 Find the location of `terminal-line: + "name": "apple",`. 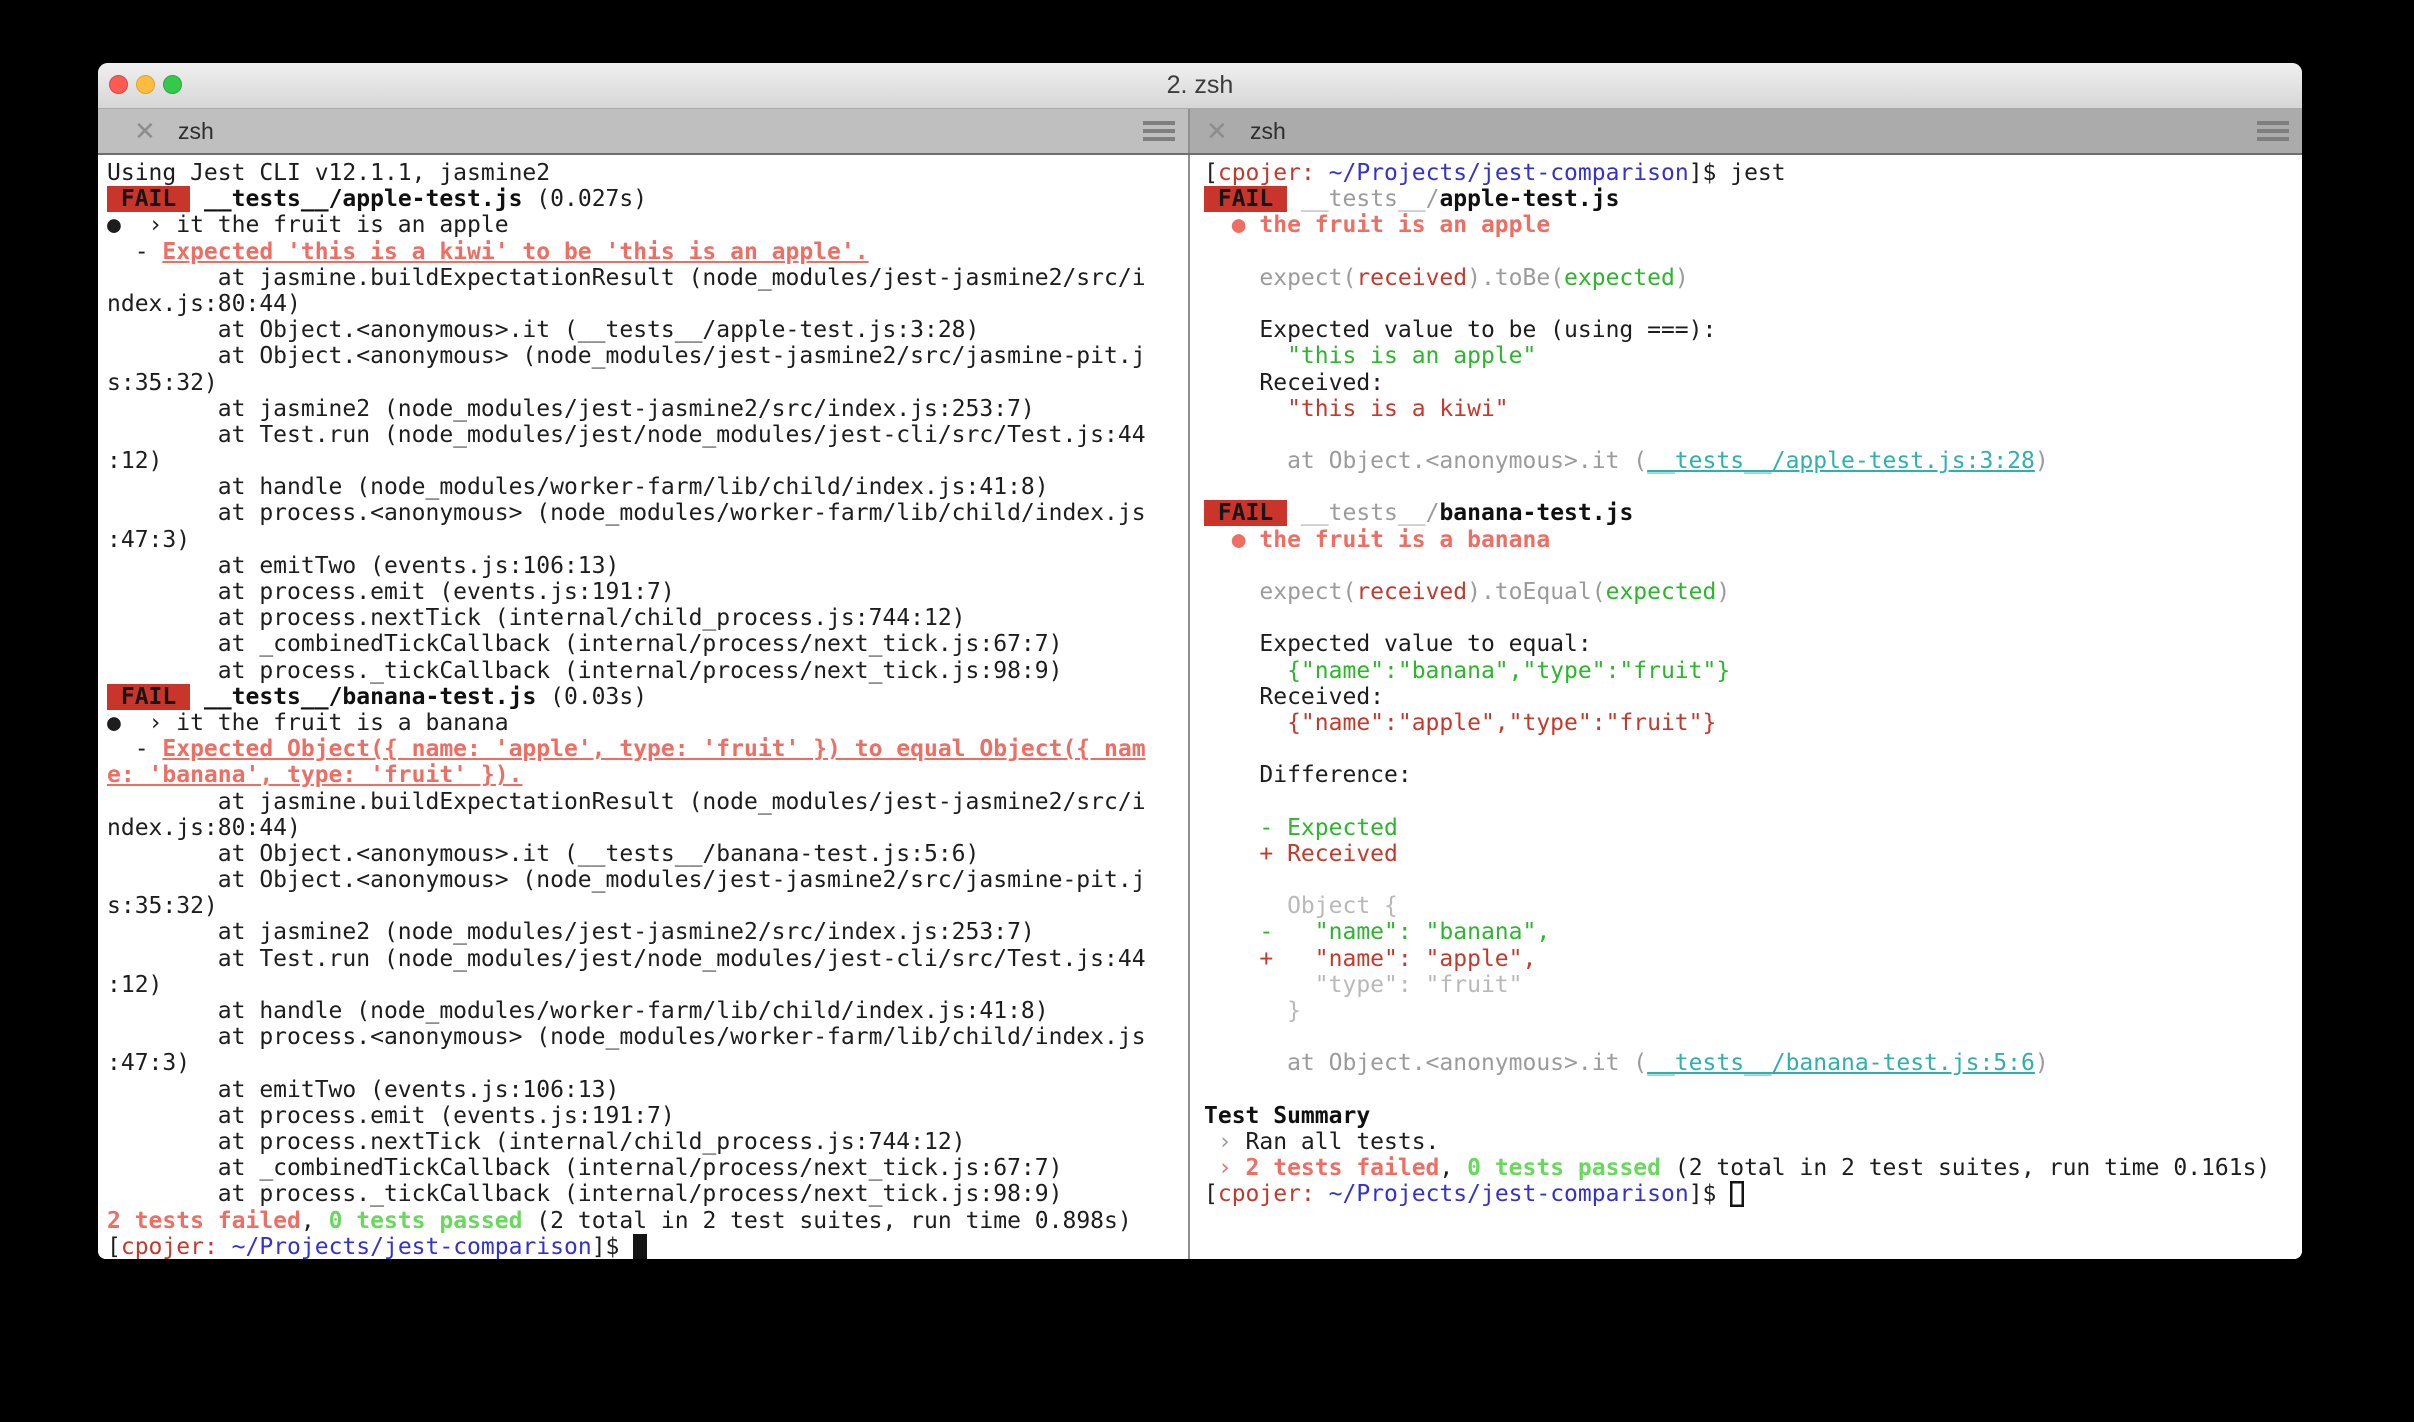

terminal-line: + "name": "apple", is located at coordinates (1370, 958).